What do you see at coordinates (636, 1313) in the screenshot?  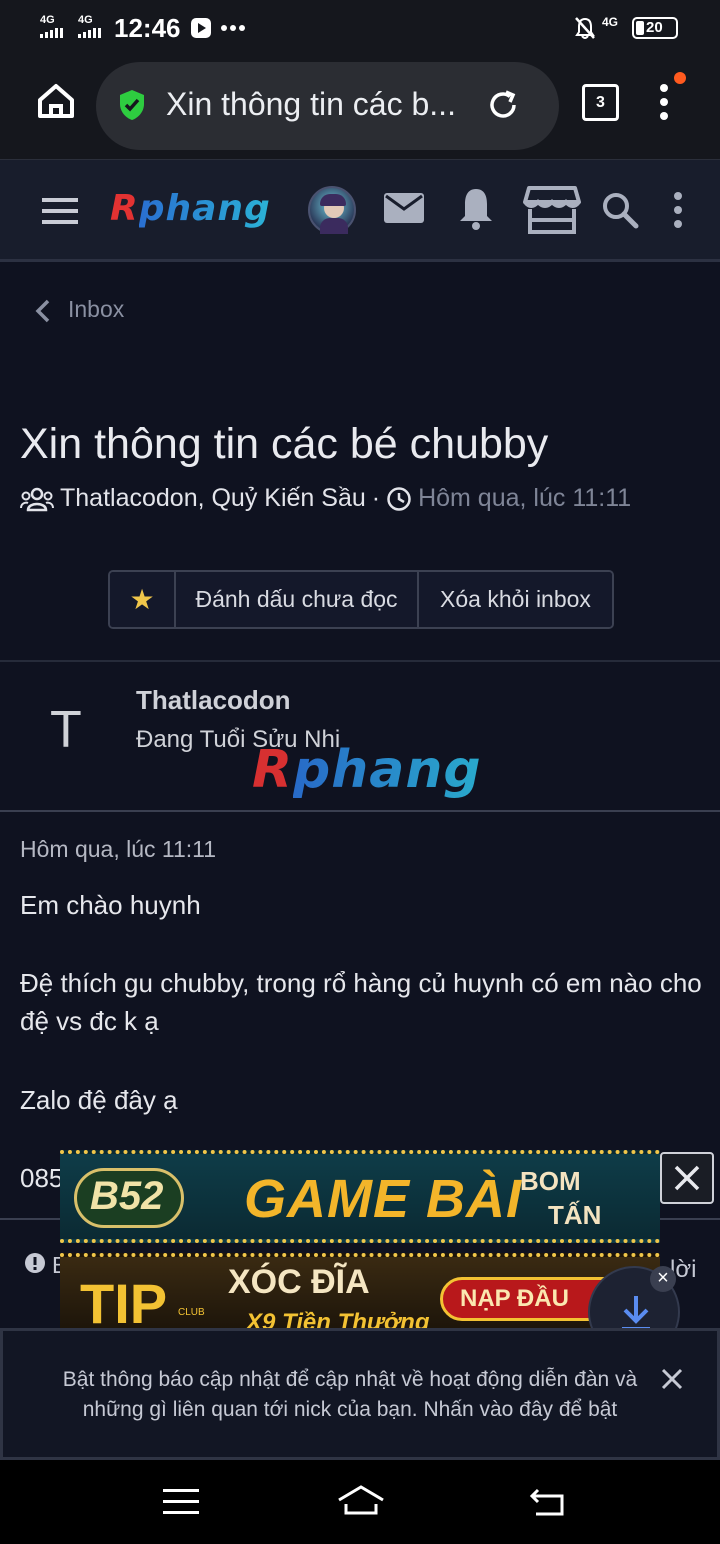 I see `download-icon` at bounding box center [636, 1313].